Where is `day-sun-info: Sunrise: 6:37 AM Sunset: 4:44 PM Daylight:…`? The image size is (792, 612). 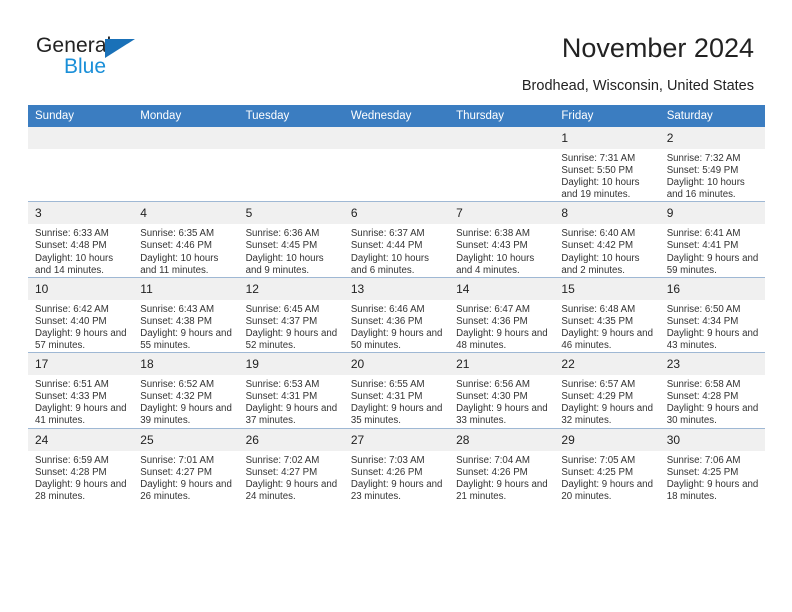 day-sun-info: Sunrise: 6:37 AM Sunset: 4:44 PM Daylight:… is located at coordinates (396, 250).